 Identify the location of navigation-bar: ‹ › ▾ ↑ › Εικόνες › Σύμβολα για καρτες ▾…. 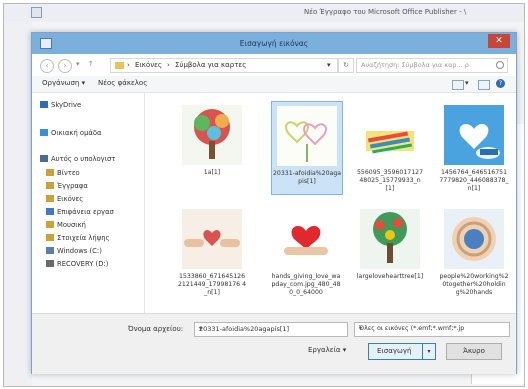
(274, 65).